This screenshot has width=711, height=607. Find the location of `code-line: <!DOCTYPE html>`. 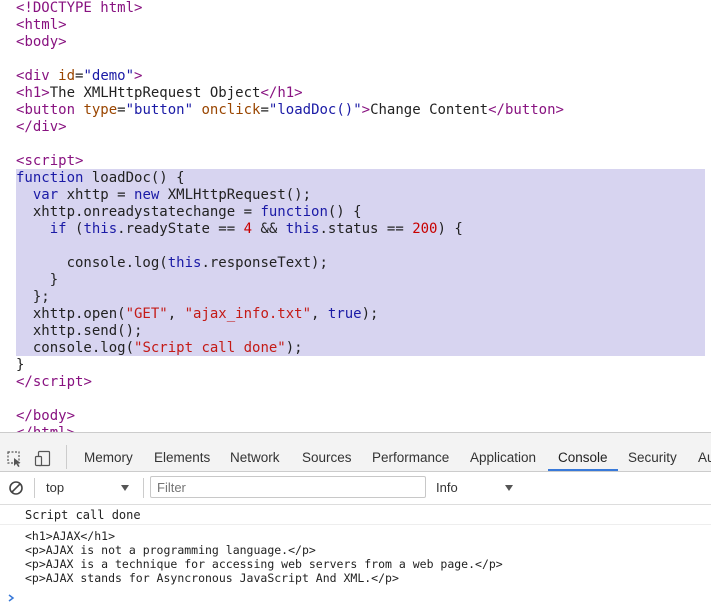

code-line: <!DOCTYPE html> is located at coordinates (79, 8).